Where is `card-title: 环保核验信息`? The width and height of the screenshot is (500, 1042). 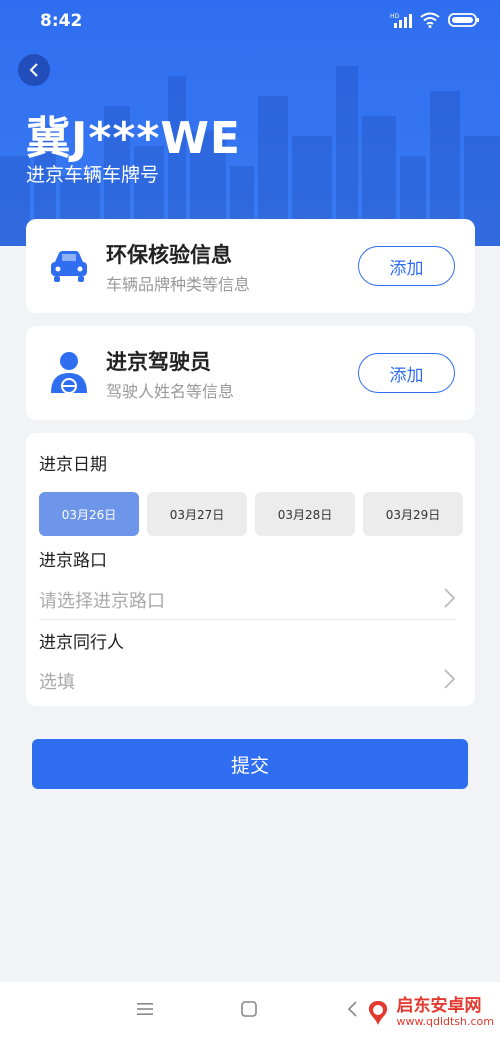
card-title: 环保核验信息 is located at coordinates (169, 255).